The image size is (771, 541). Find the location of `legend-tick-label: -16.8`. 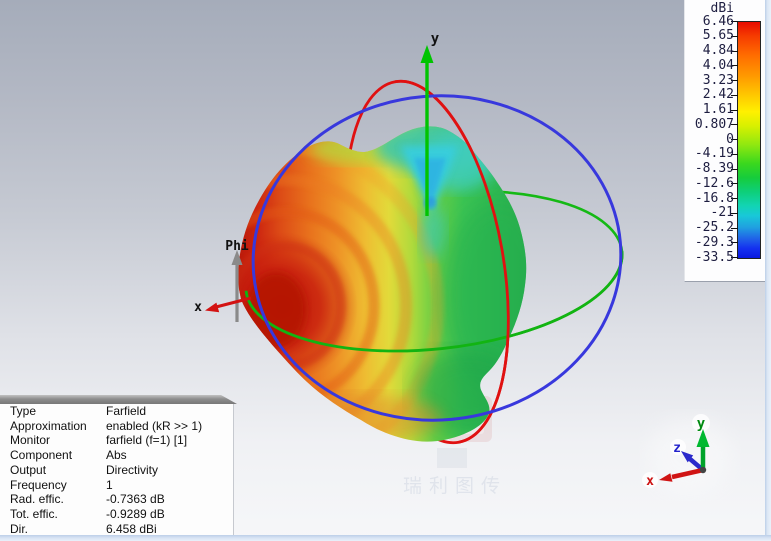

legend-tick-label: -16.8 is located at coordinates (714, 198).